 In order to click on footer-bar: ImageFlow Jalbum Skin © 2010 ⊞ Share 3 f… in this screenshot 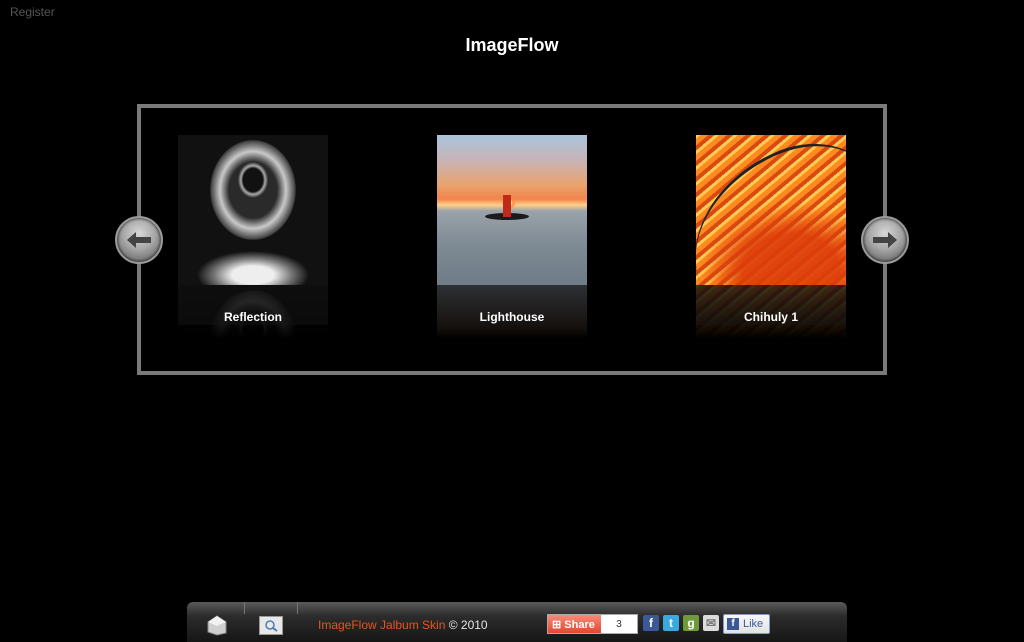, I will do `click(517, 622)`.